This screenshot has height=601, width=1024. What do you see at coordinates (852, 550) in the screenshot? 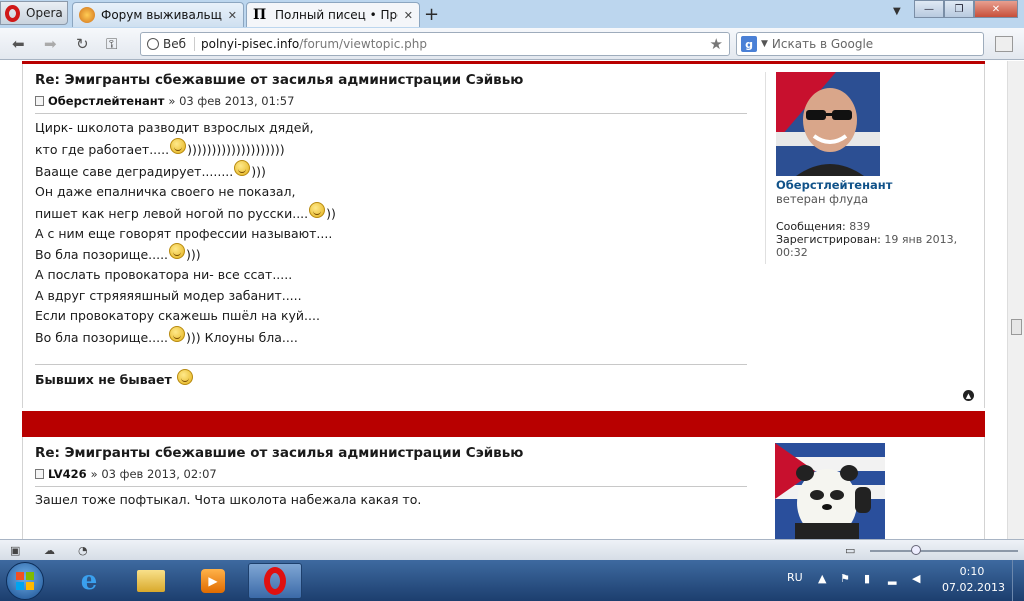
I see `view-icon: ▭` at bounding box center [852, 550].